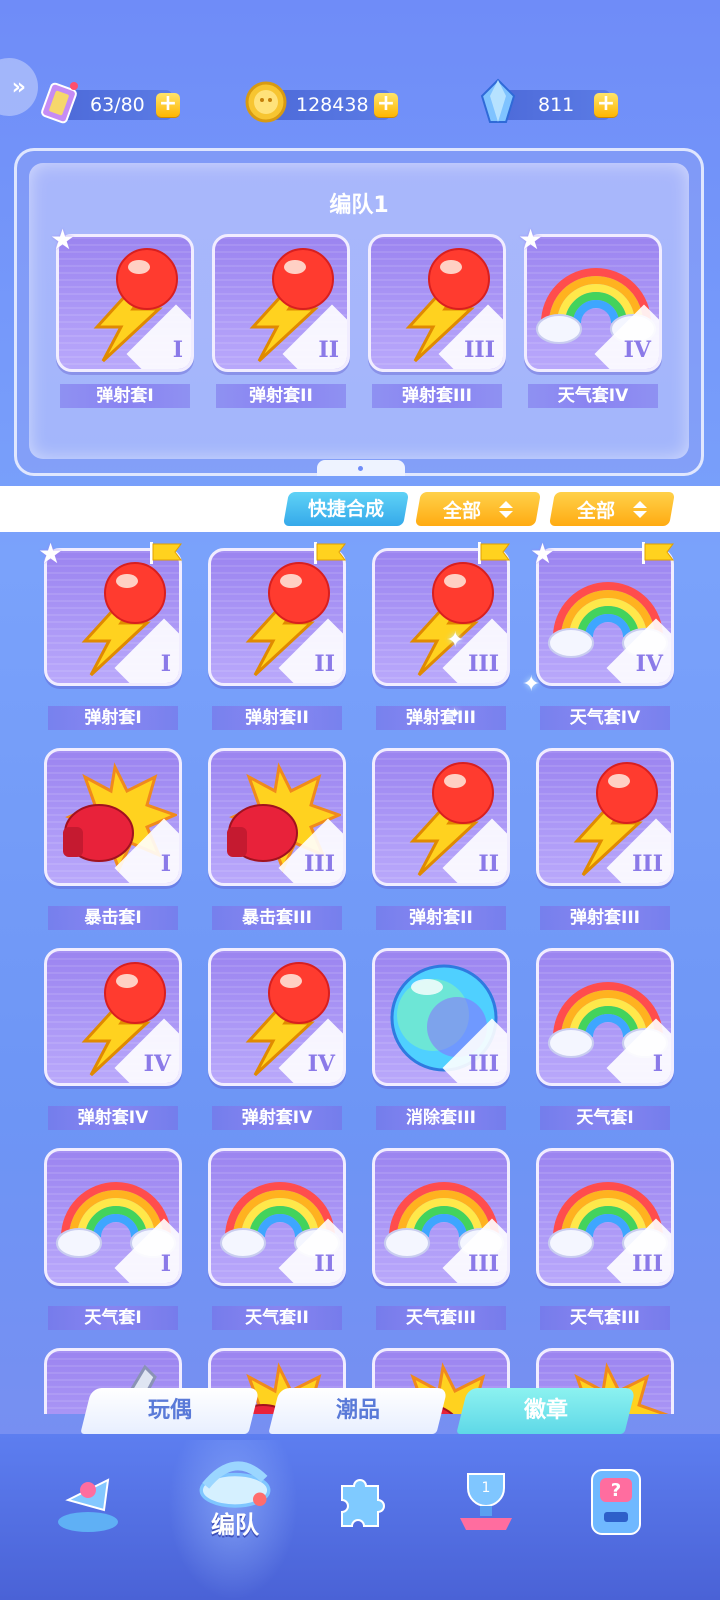 This screenshot has height=1600, width=720. Describe the element at coordinates (621, 1517) in the screenshot. I see `nav-gacha: ?` at that location.